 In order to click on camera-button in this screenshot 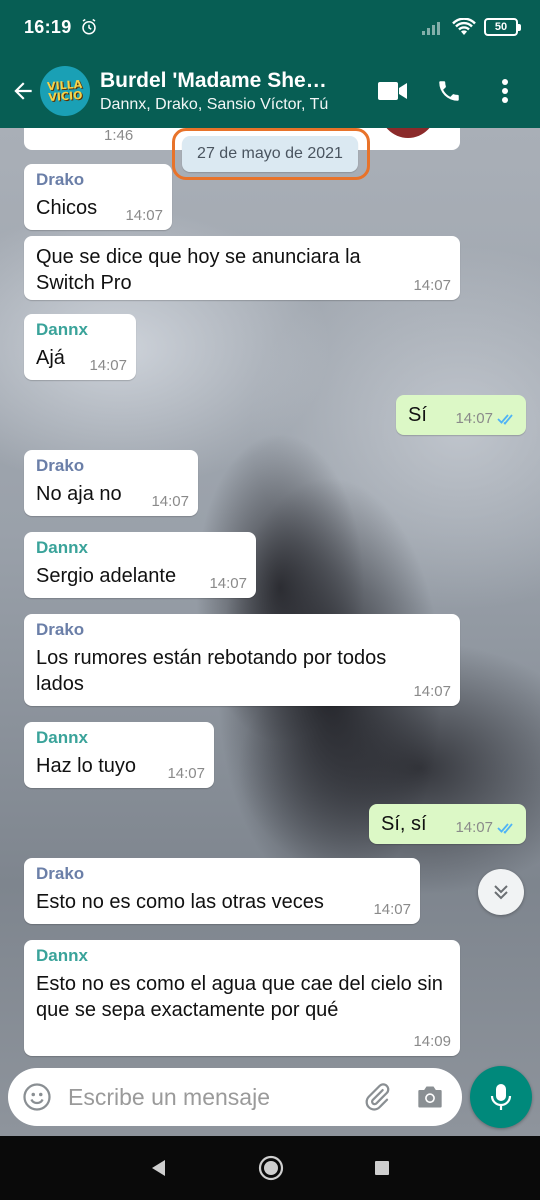, I will do `click(430, 1097)`.